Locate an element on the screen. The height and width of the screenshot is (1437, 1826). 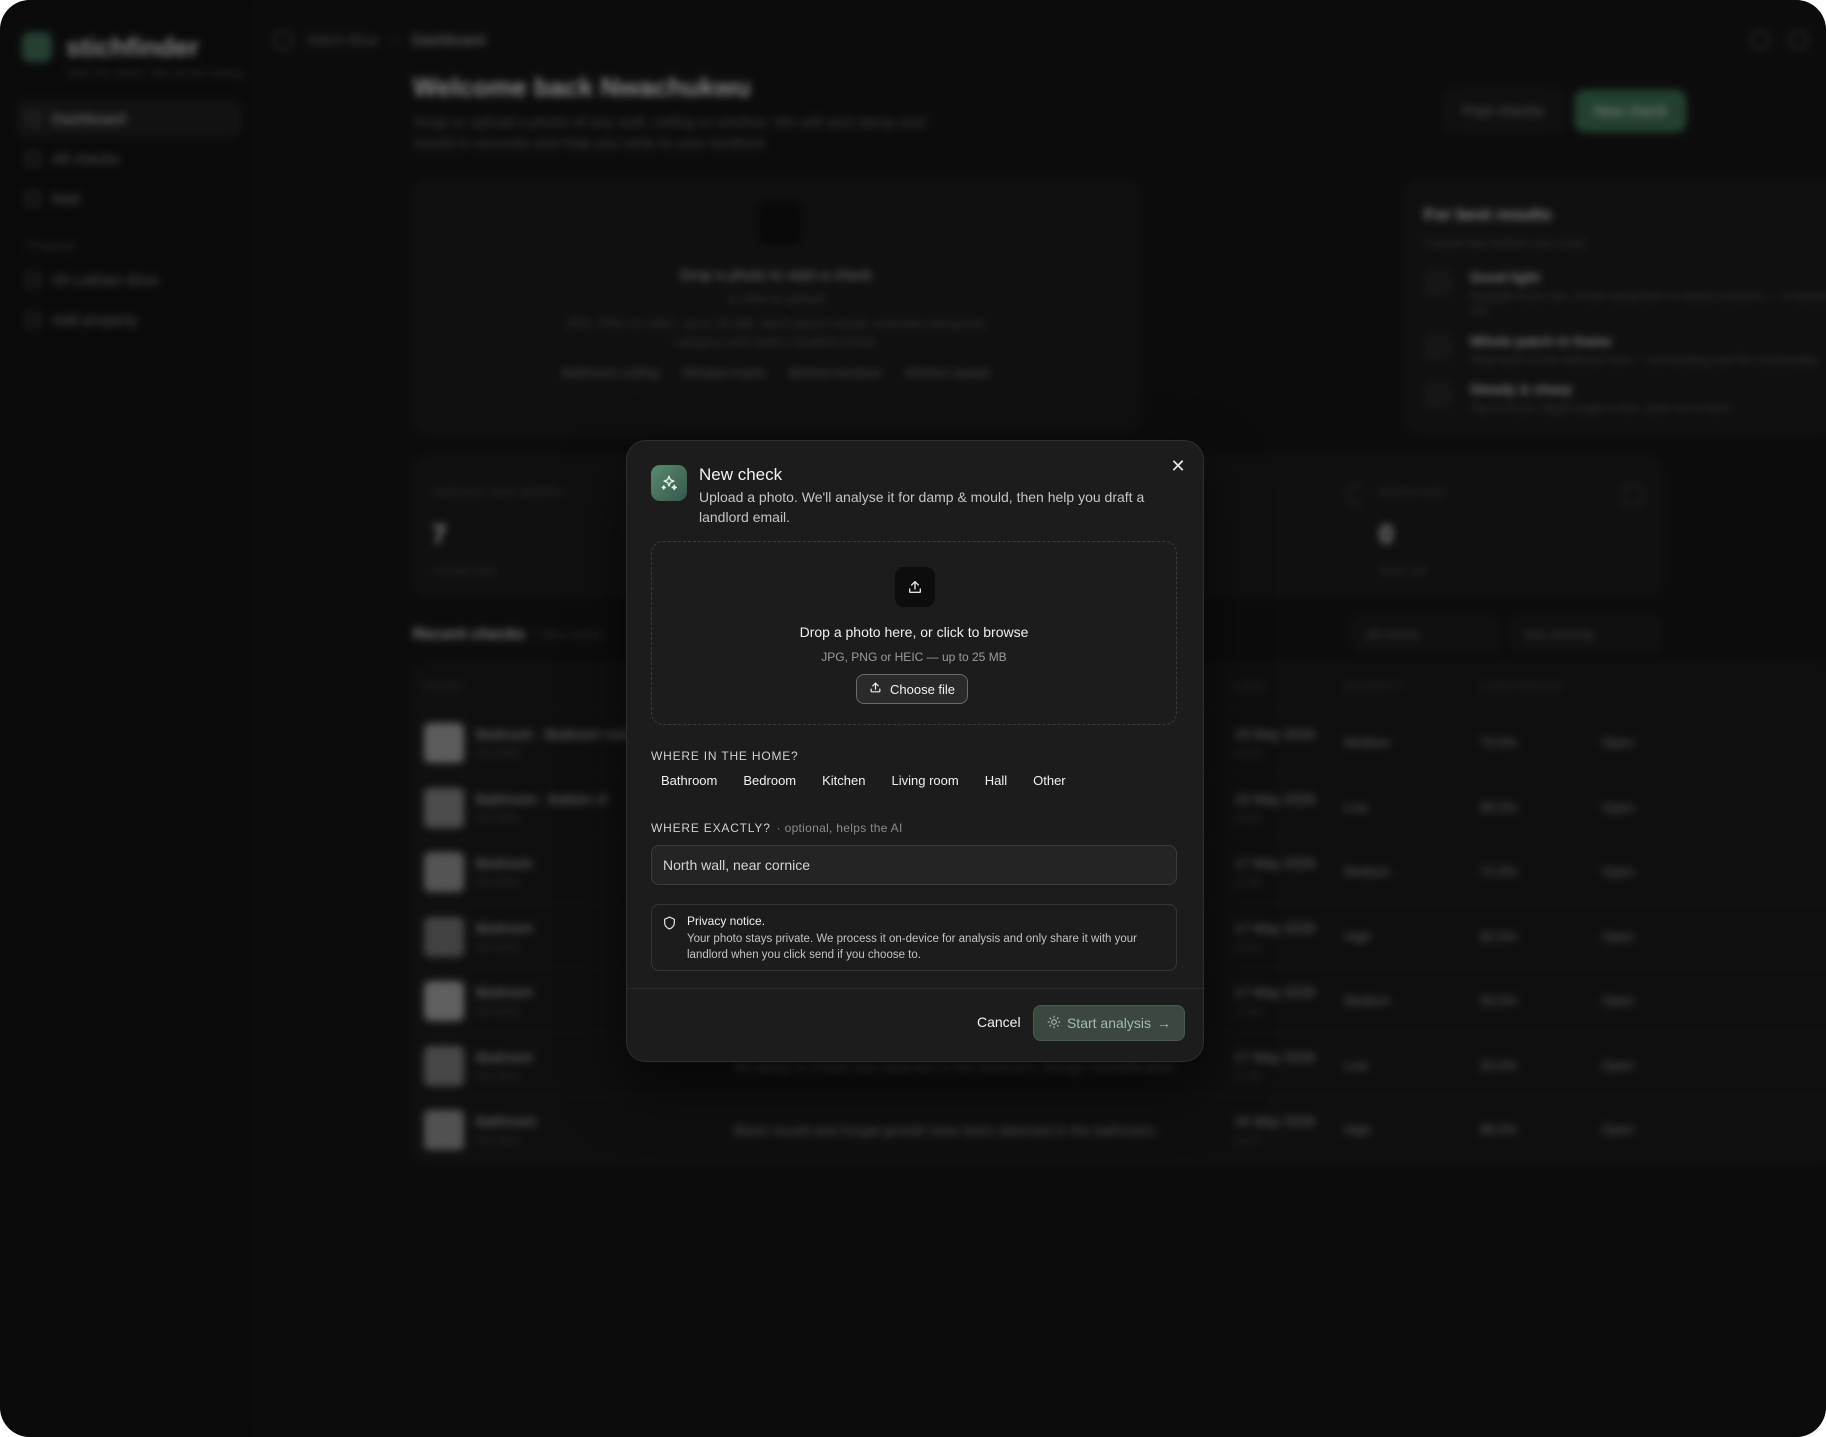
room-chip-kitchen: Kitchen is located at coordinates (843, 780).